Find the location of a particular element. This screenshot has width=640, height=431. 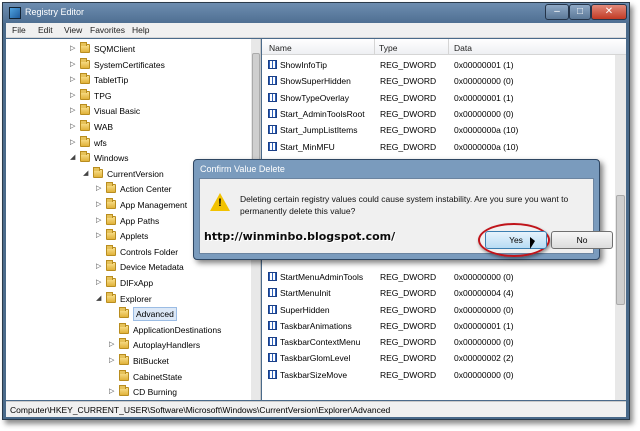

registry-value-row: ShowInfoTip REG_DWORD 0x00000001 (1) is located at coordinates (437, 64).